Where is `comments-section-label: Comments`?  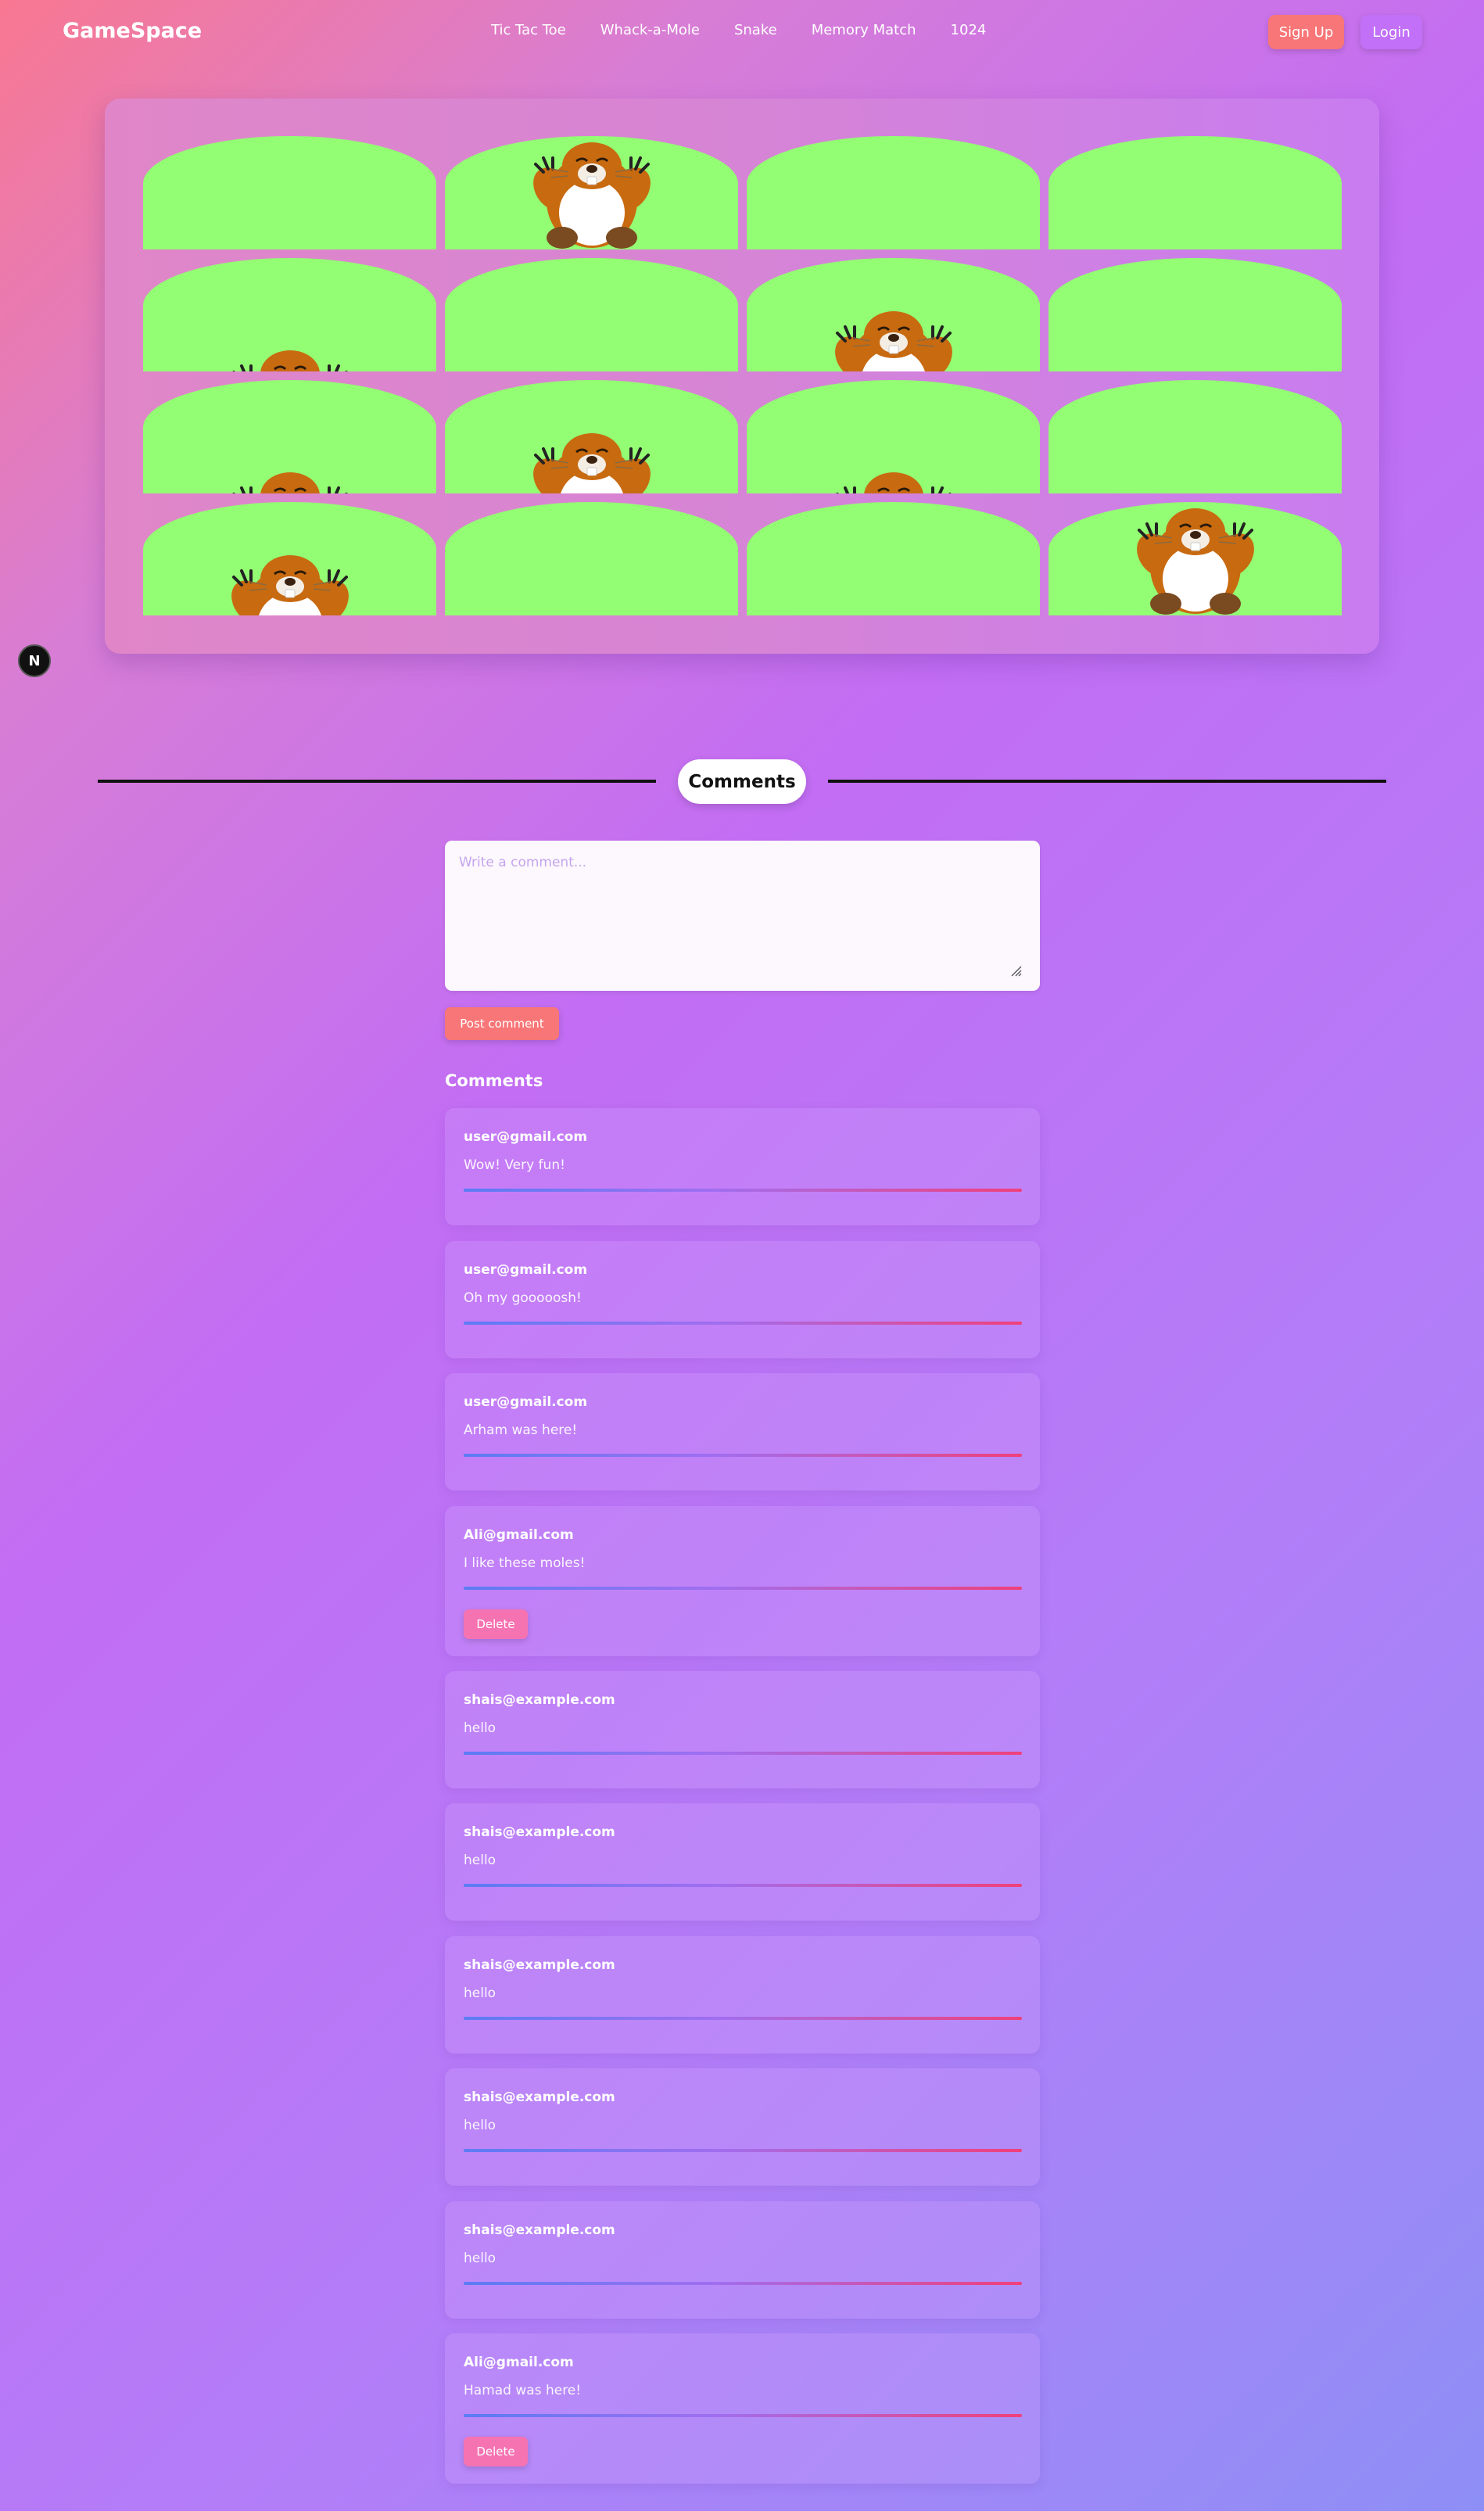
comments-section-label: Comments is located at coordinates (742, 781).